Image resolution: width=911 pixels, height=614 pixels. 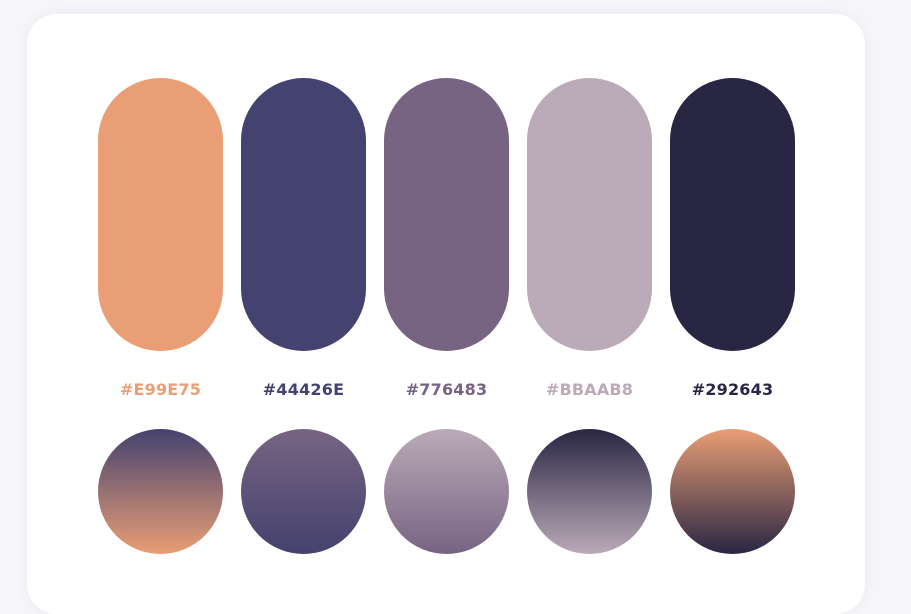 I want to click on hex-code-2: #44426E, so click(x=303, y=390).